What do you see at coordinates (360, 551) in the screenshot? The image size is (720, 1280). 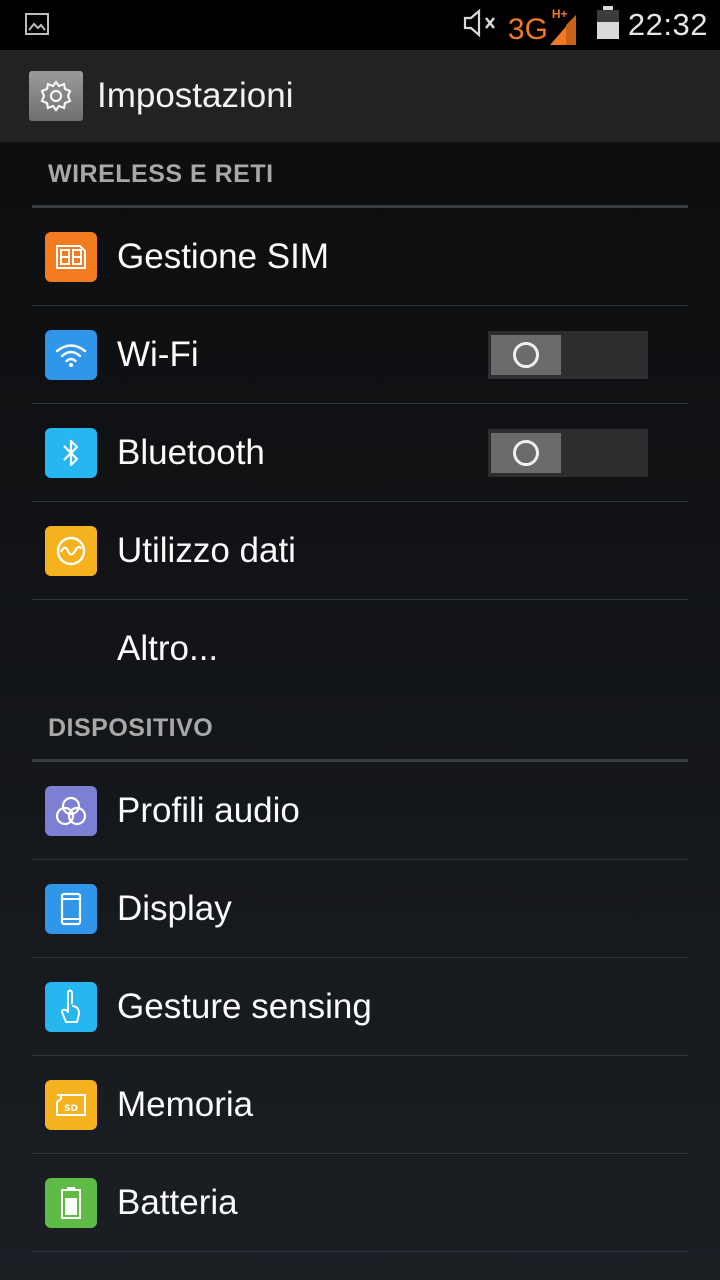 I see `setting-item-data-usage: Utilizzo dati` at bounding box center [360, 551].